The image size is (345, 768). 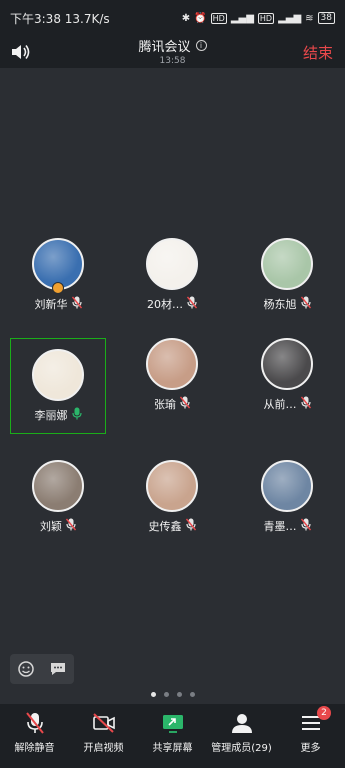 I want to click on more-button: 更多 2, so click(x=310, y=736).